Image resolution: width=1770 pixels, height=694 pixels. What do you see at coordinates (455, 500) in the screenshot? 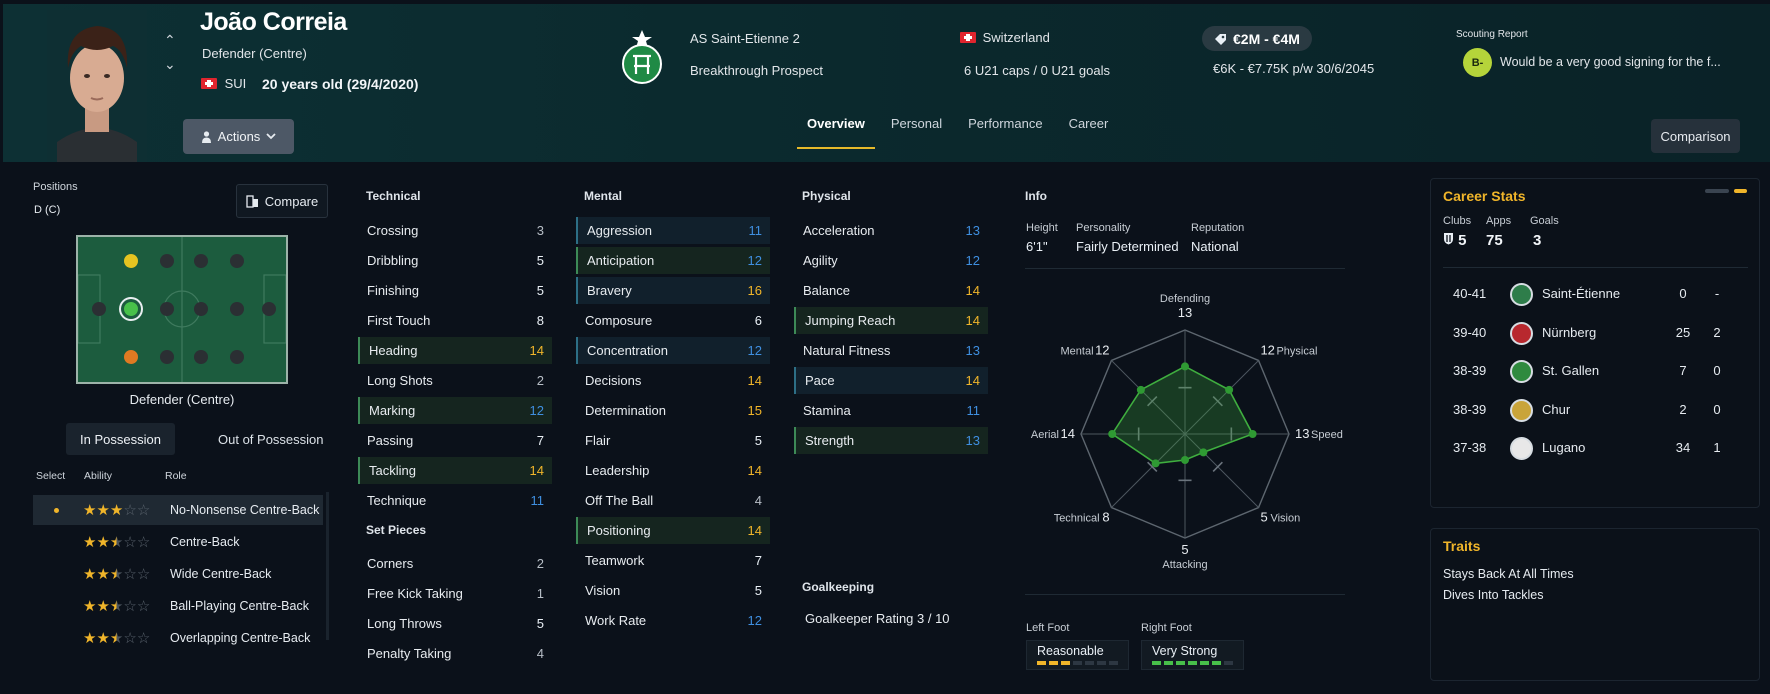
I see `technical-attribute-row: Technique 11` at bounding box center [455, 500].